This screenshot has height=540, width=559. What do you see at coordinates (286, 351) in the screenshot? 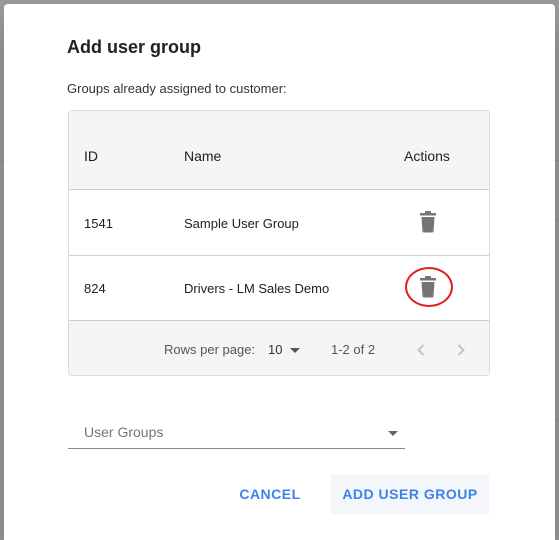
I see `rows-per-page-select: 10` at bounding box center [286, 351].